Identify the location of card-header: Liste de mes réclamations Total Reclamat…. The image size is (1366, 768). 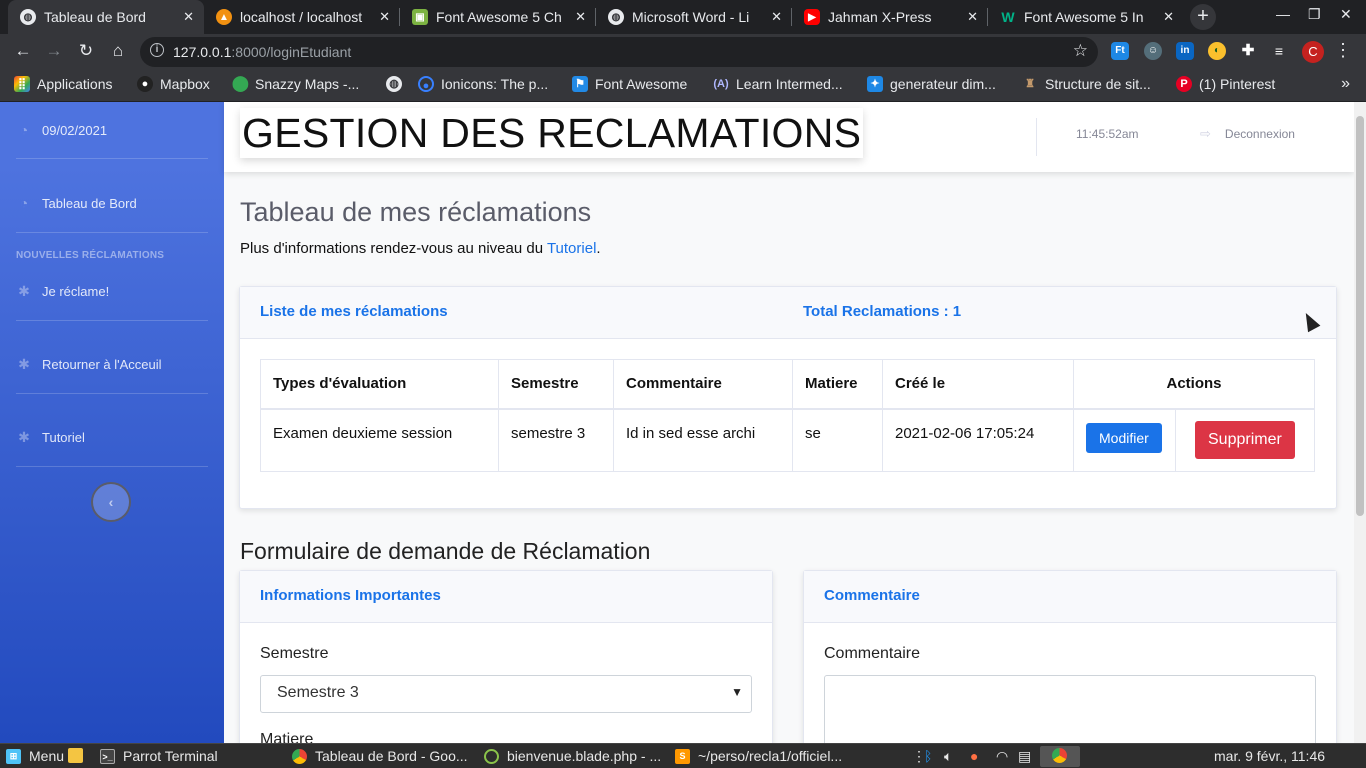
(788, 313).